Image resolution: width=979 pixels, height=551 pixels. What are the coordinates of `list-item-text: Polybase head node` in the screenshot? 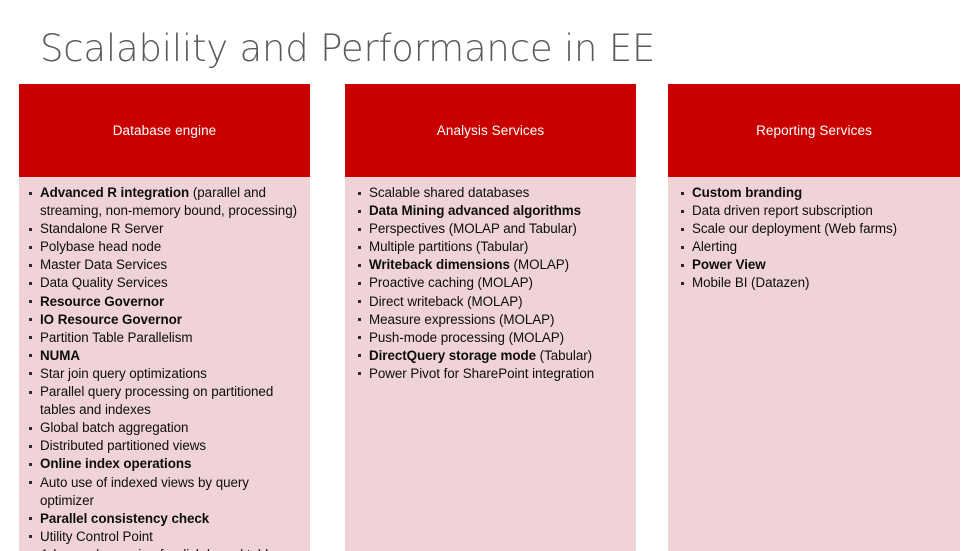 It's located at (101, 247).